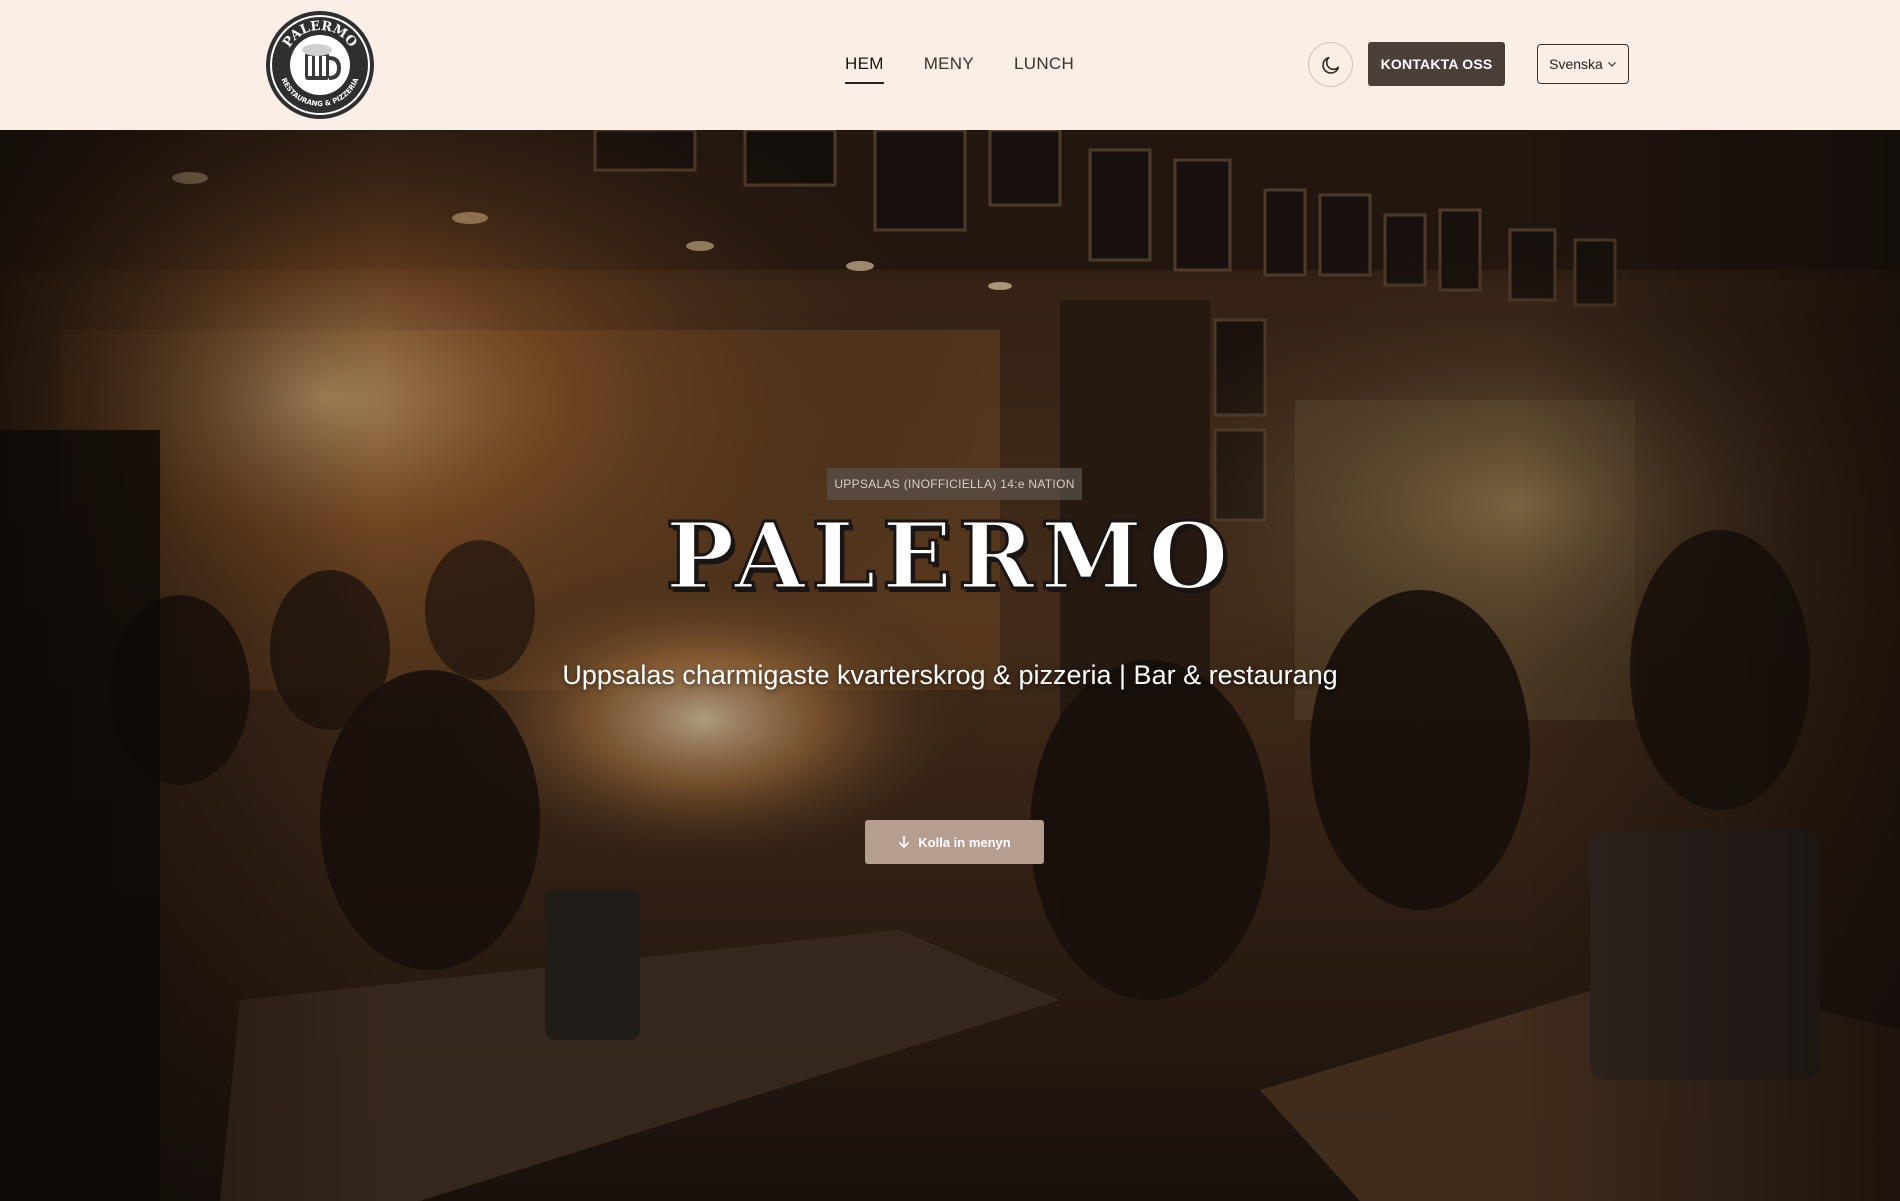 The height and width of the screenshot is (1201, 1900). I want to click on view-menu-button: Kolla in menyn, so click(954, 842).